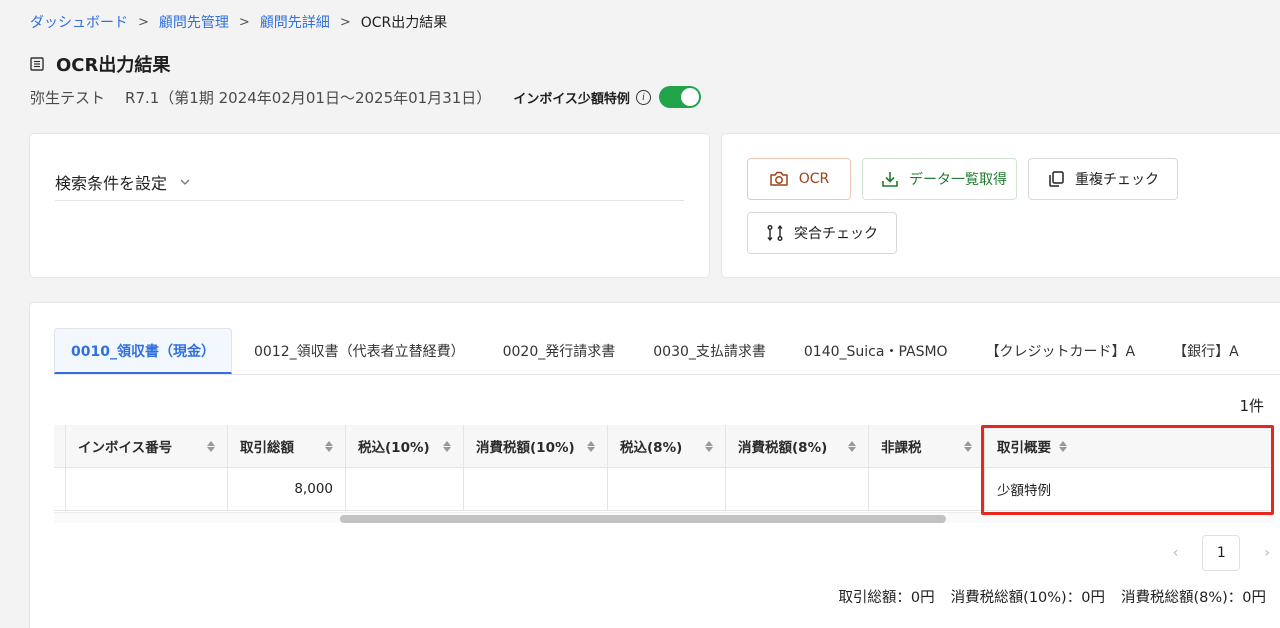 This screenshot has width=1280, height=628. Describe the element at coordinates (1127, 470) in the screenshot. I see `highlight-annotation-box` at that location.